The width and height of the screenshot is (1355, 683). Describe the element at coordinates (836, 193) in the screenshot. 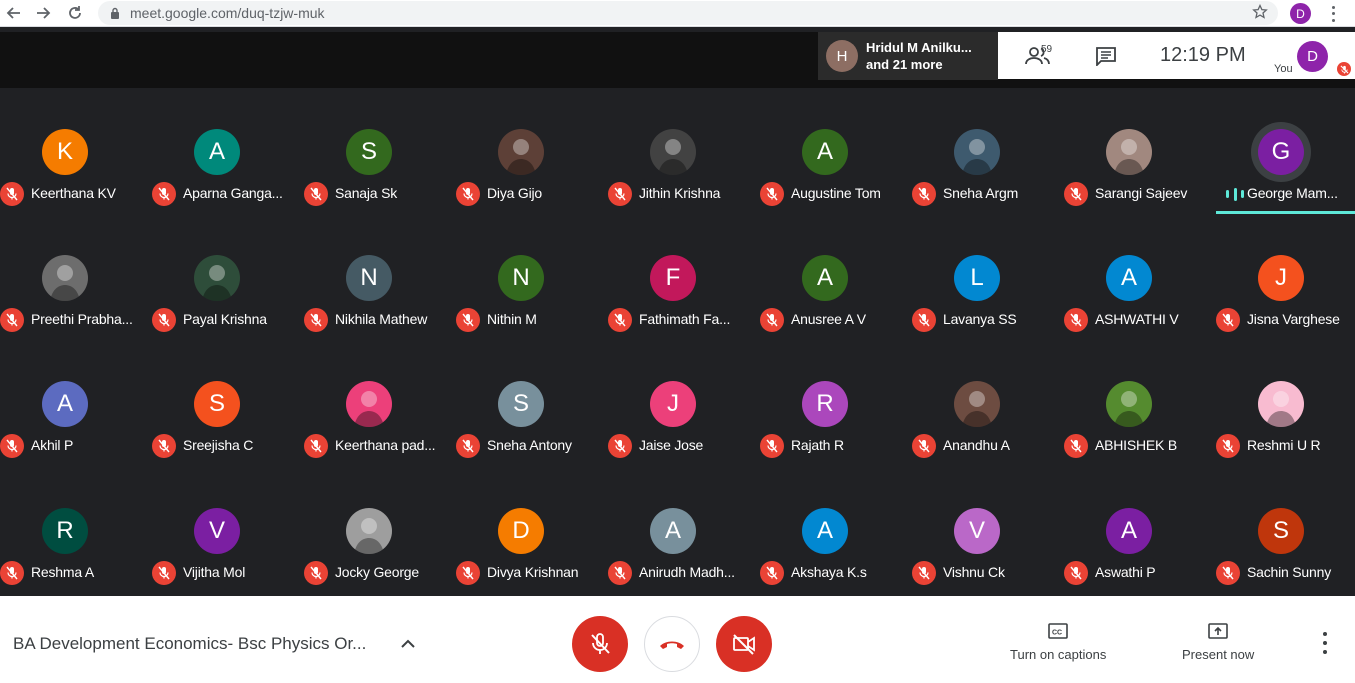

I see `participant-name: Augustine Tom` at that location.